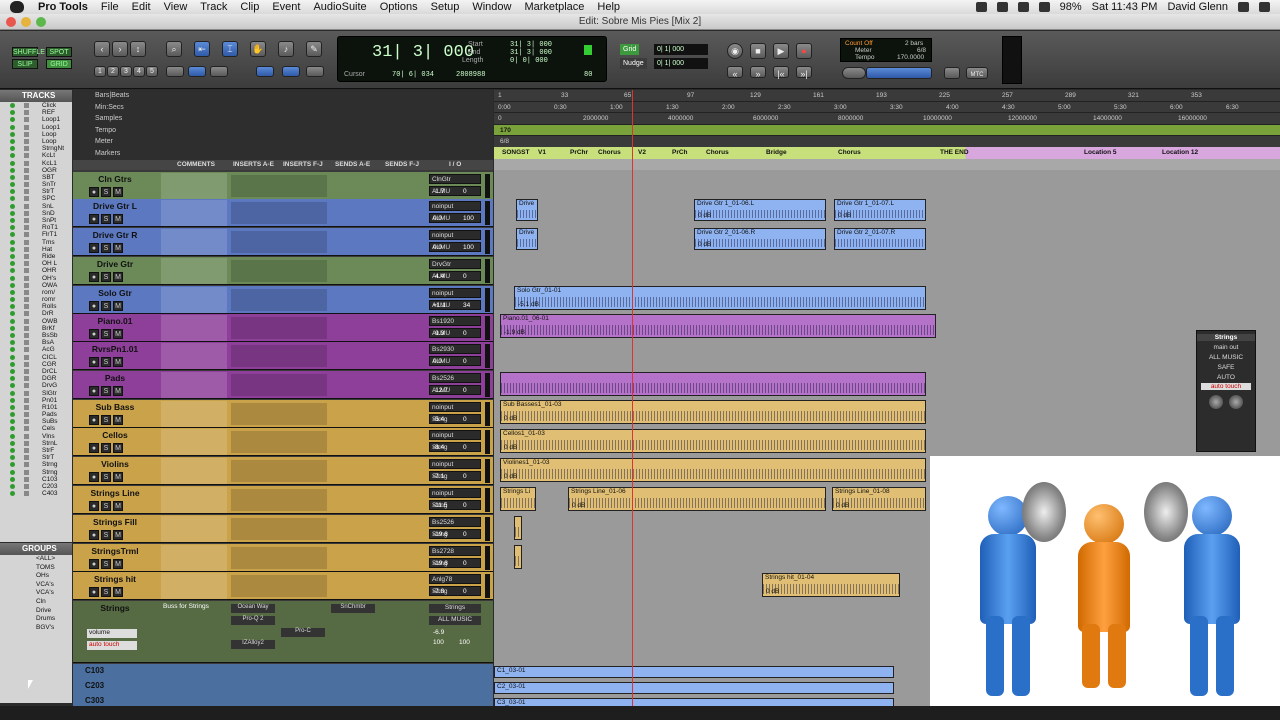 The height and width of the screenshot is (720, 1280). Describe the element at coordinates (115, 378) in the screenshot. I see `track-name: Pads` at that location.